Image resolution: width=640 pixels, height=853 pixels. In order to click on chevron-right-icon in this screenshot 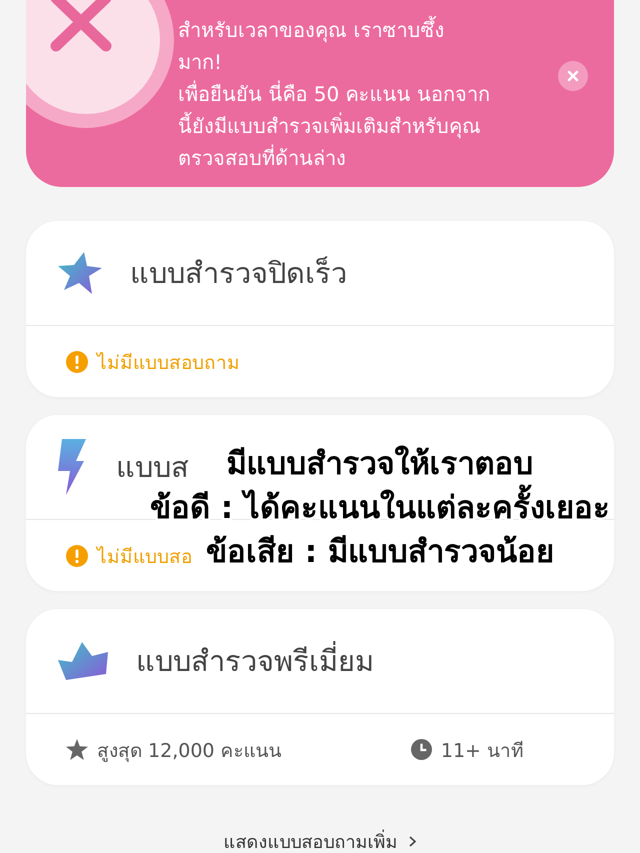, I will do `click(412, 841)`.